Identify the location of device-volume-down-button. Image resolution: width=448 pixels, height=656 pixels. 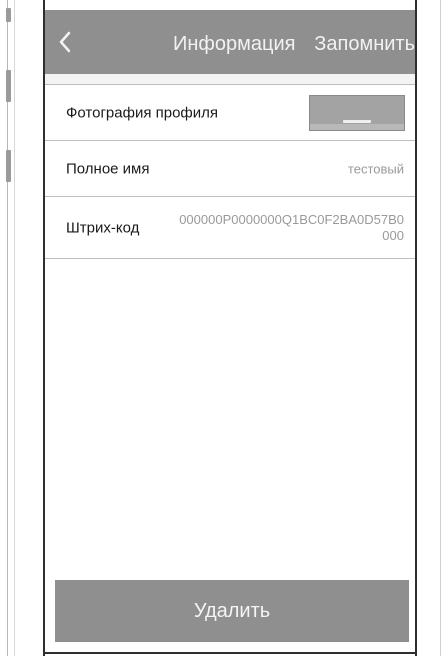
(8, 166).